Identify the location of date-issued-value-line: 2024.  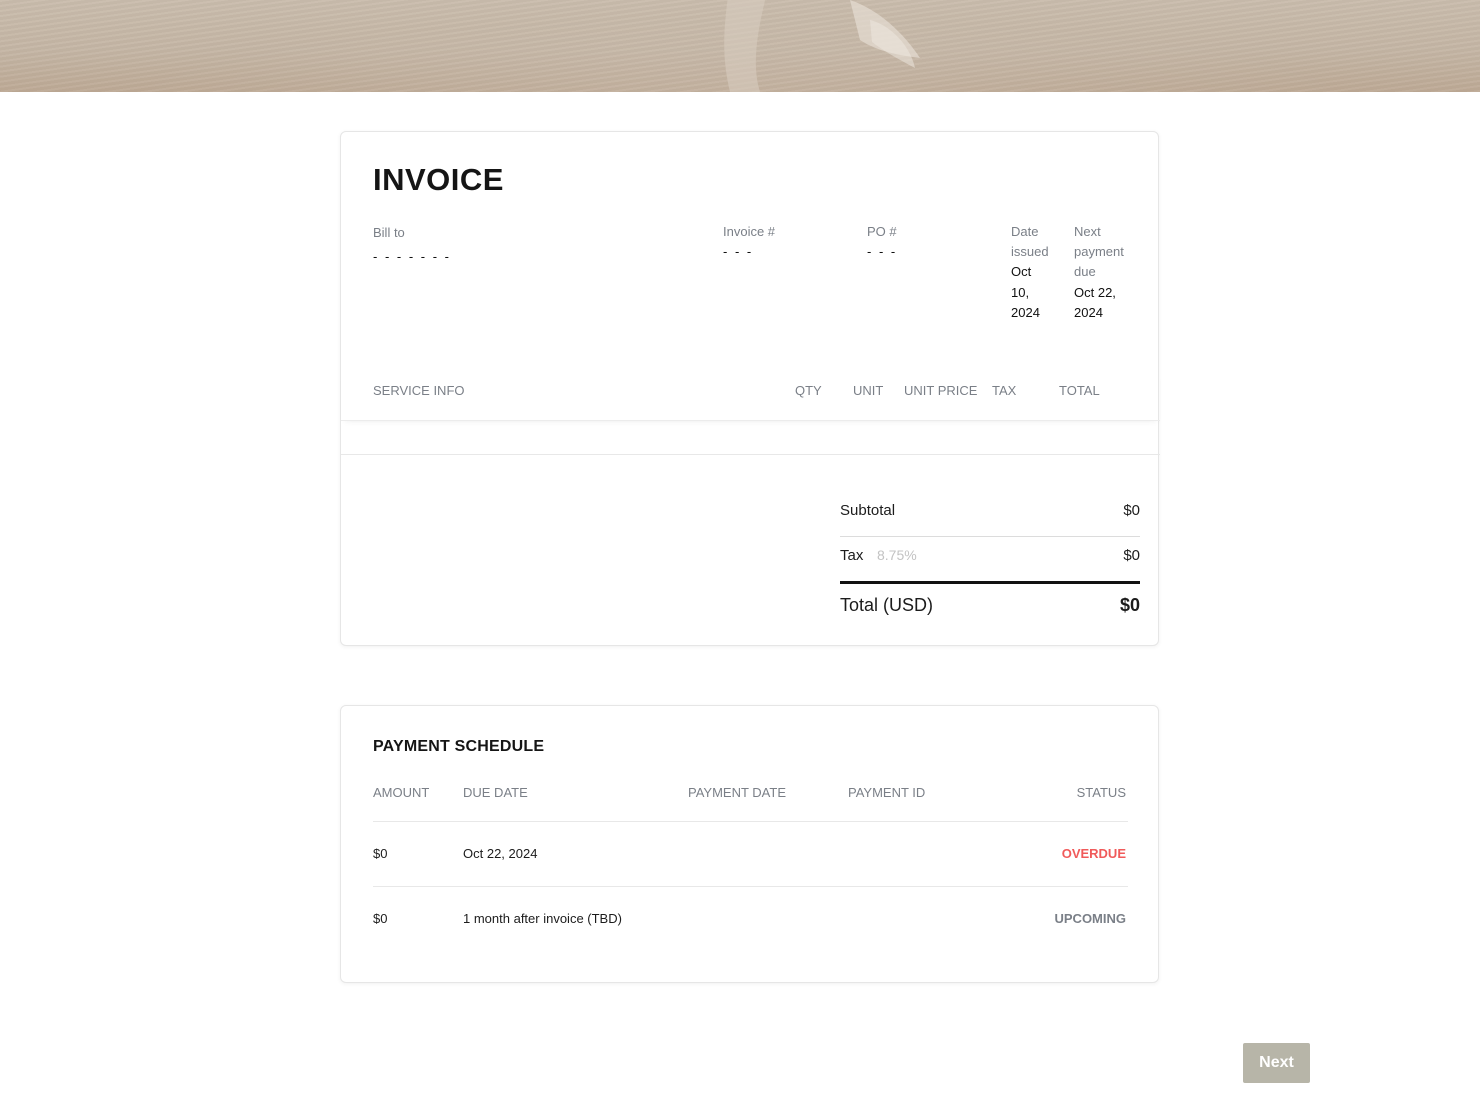
(1025, 312).